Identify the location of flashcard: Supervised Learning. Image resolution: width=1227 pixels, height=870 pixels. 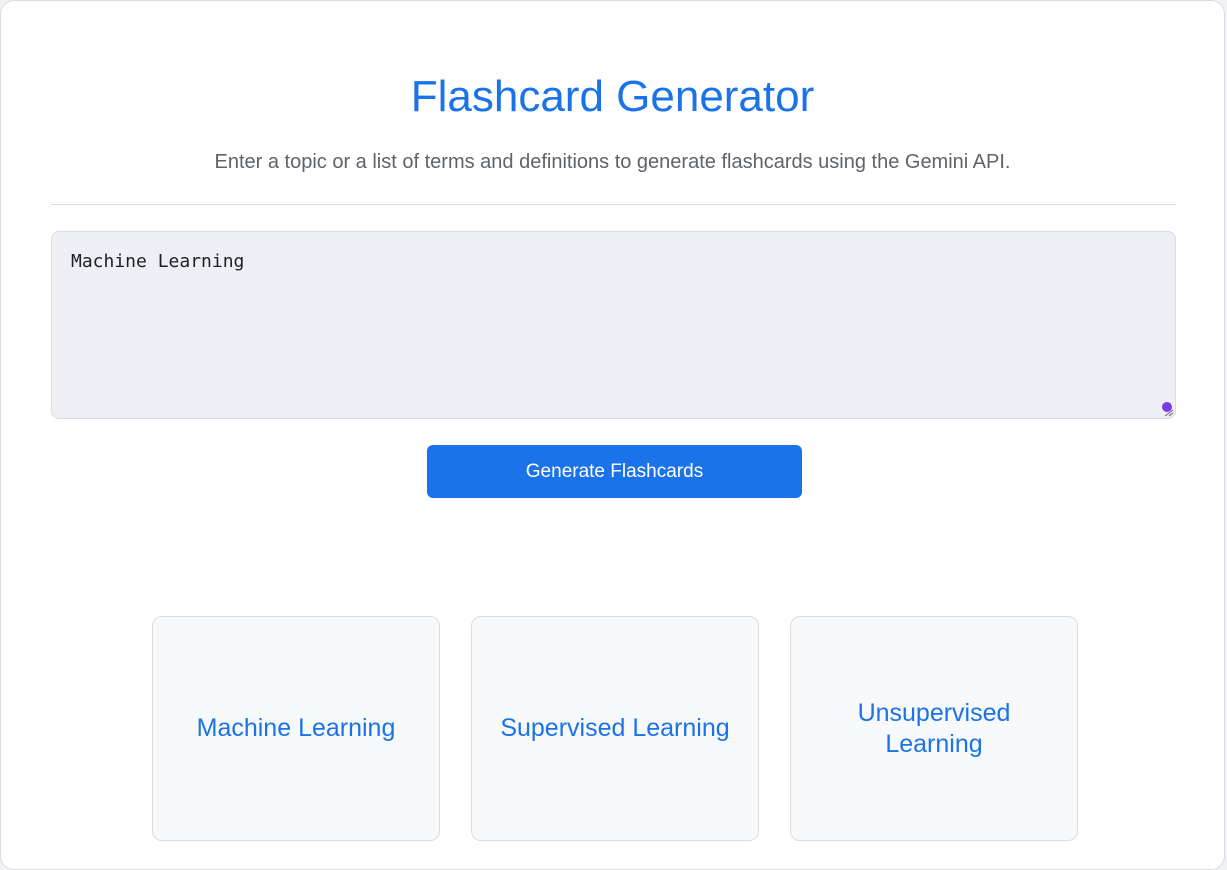
(615, 728).